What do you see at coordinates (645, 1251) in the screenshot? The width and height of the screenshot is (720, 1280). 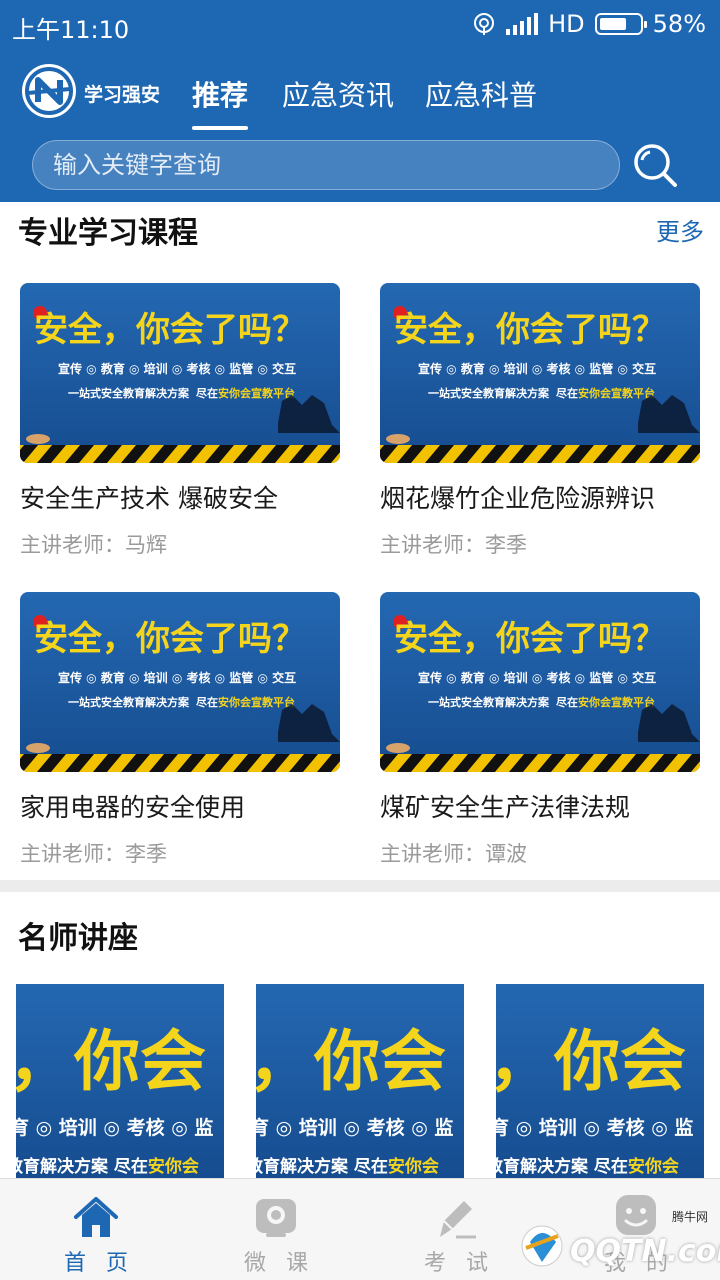 I see `watermark-text: QQTN.com` at bounding box center [645, 1251].